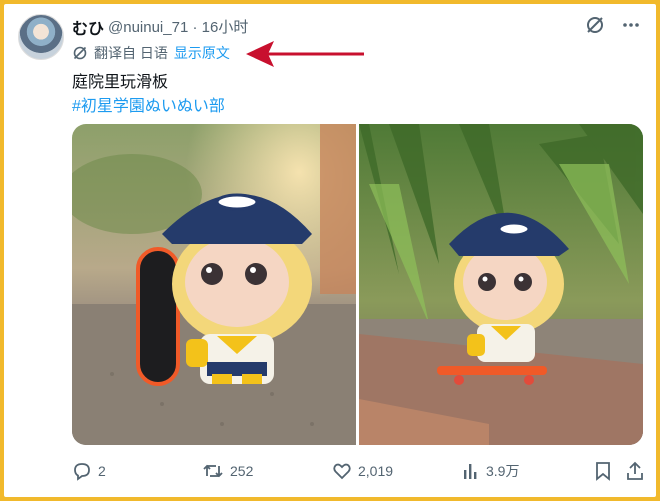  I want to click on actions-bar: 2 252 2,019 3.9万, so click(358, 471).